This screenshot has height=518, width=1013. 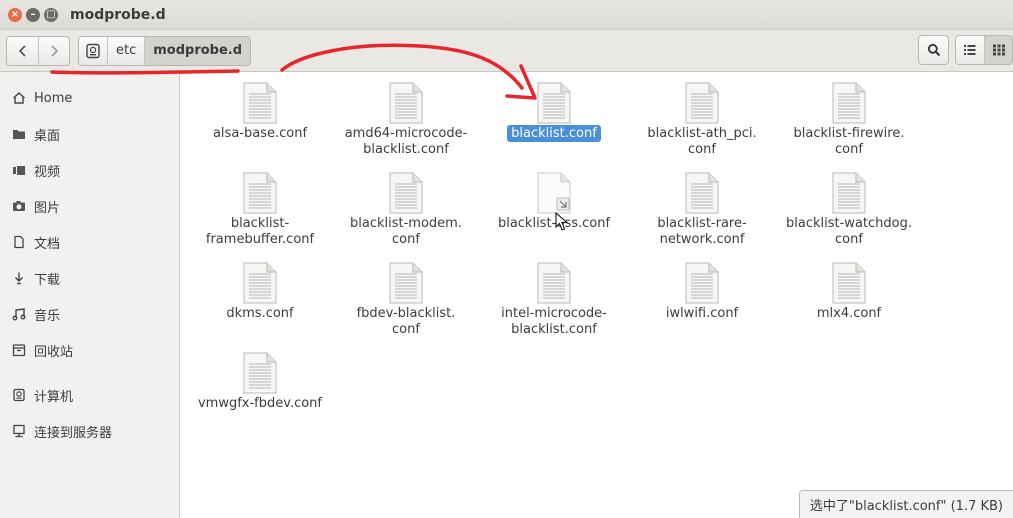 I want to click on file-name: fbdev-blacklist. conf, so click(x=406, y=322).